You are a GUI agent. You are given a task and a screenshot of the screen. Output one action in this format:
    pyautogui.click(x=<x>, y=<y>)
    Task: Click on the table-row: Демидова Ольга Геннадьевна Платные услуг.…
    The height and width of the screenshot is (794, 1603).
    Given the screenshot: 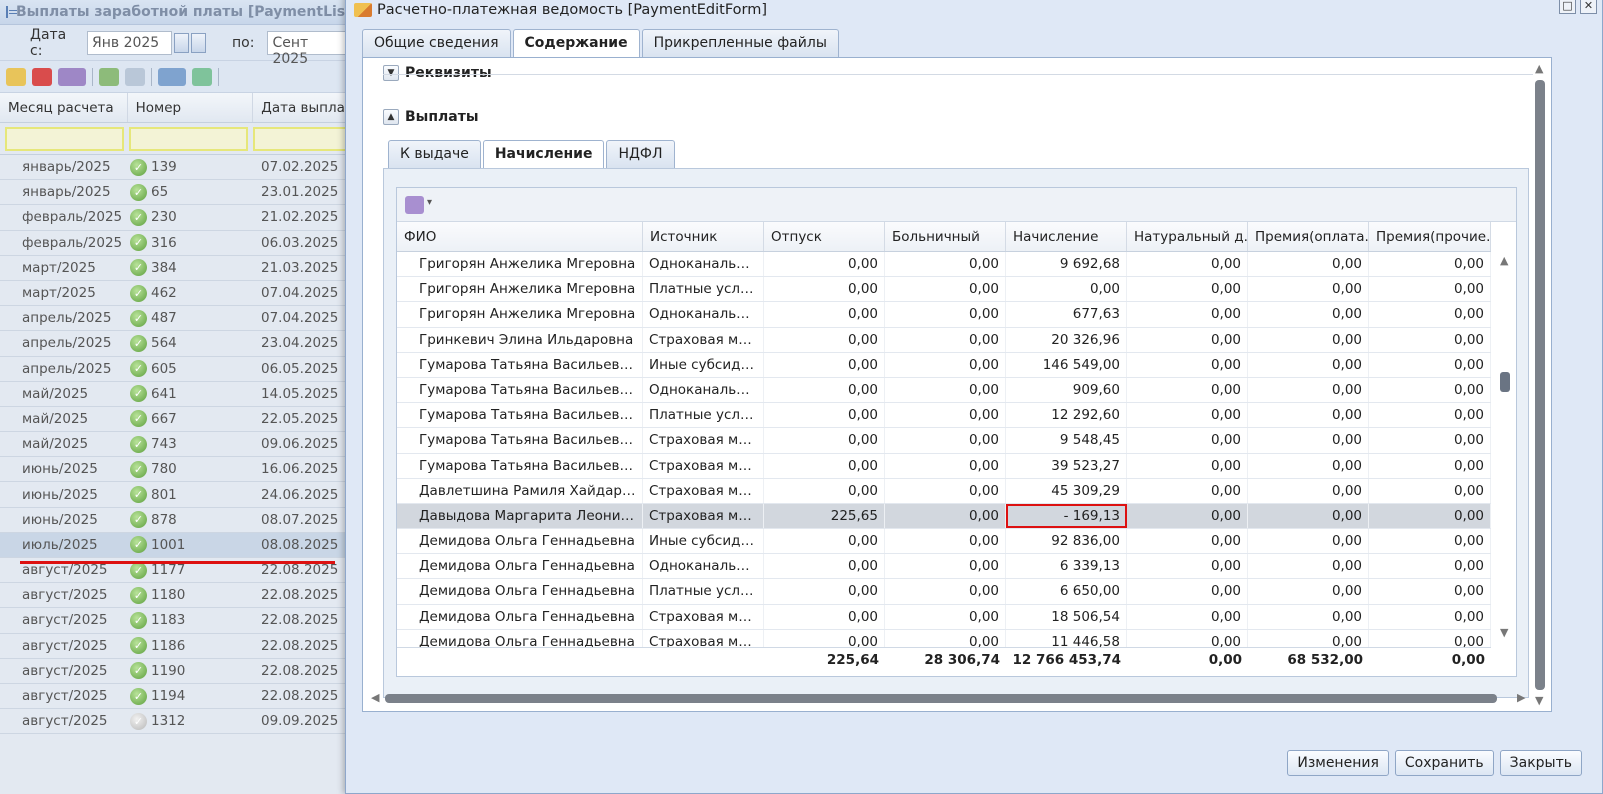 What is the action you would take?
    pyautogui.click(x=944, y=592)
    